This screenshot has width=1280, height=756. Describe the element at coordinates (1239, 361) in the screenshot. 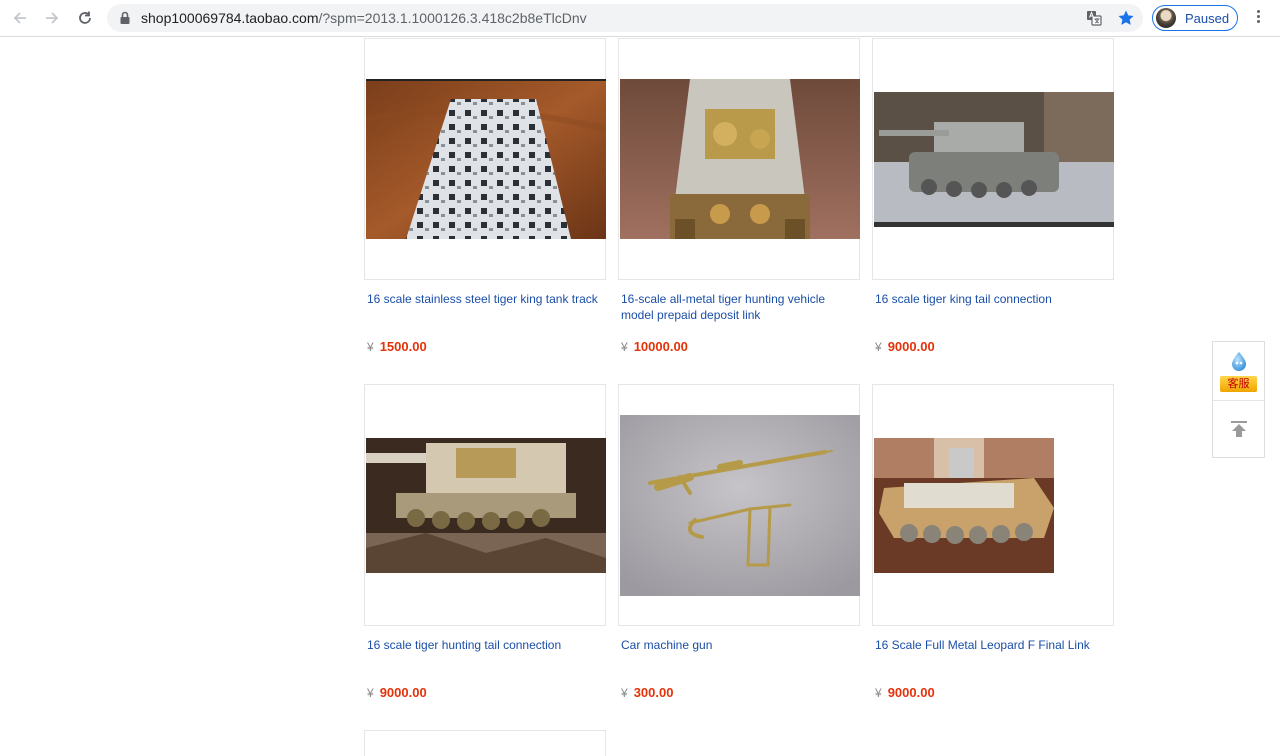

I see `customer-service-icon` at that location.